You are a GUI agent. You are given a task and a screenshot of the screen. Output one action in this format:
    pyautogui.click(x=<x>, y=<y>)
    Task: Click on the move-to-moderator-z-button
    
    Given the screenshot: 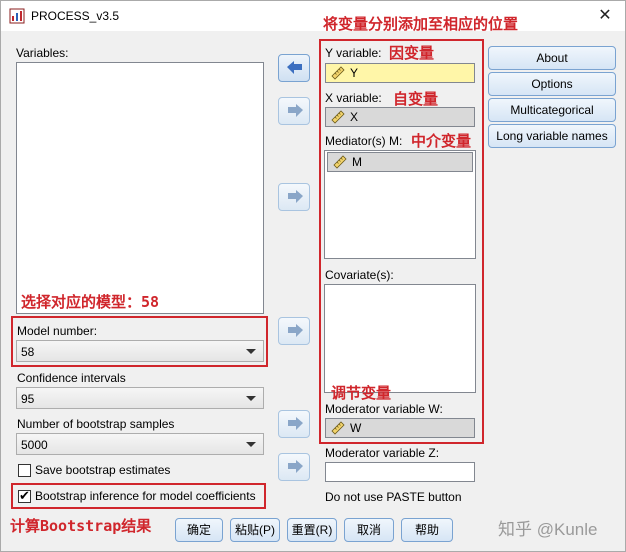 What is the action you would take?
    pyautogui.click(x=294, y=467)
    